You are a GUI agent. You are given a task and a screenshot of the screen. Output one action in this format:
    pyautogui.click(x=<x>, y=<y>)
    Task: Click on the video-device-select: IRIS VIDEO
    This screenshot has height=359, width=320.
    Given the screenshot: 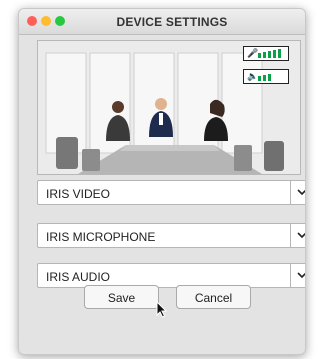 What is the action you would take?
    pyautogui.click(x=171, y=192)
    